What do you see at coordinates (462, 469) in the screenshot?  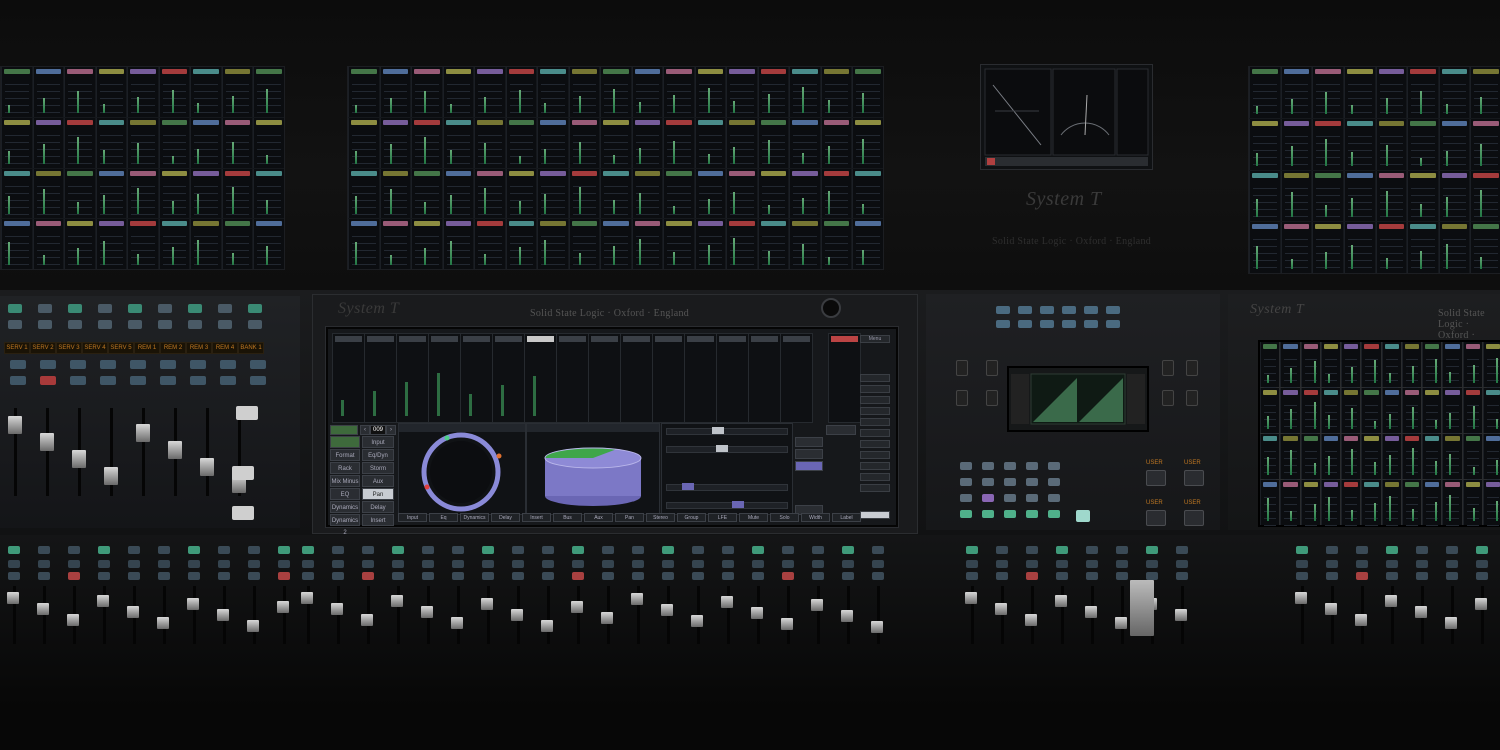 I see `panner-graphic` at bounding box center [462, 469].